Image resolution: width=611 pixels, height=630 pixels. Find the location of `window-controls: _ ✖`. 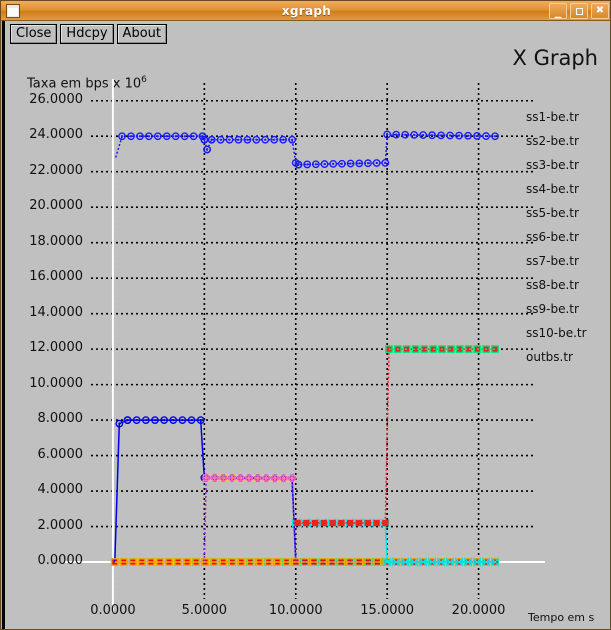

window-controls: _ ✖ is located at coordinates (579, 11).